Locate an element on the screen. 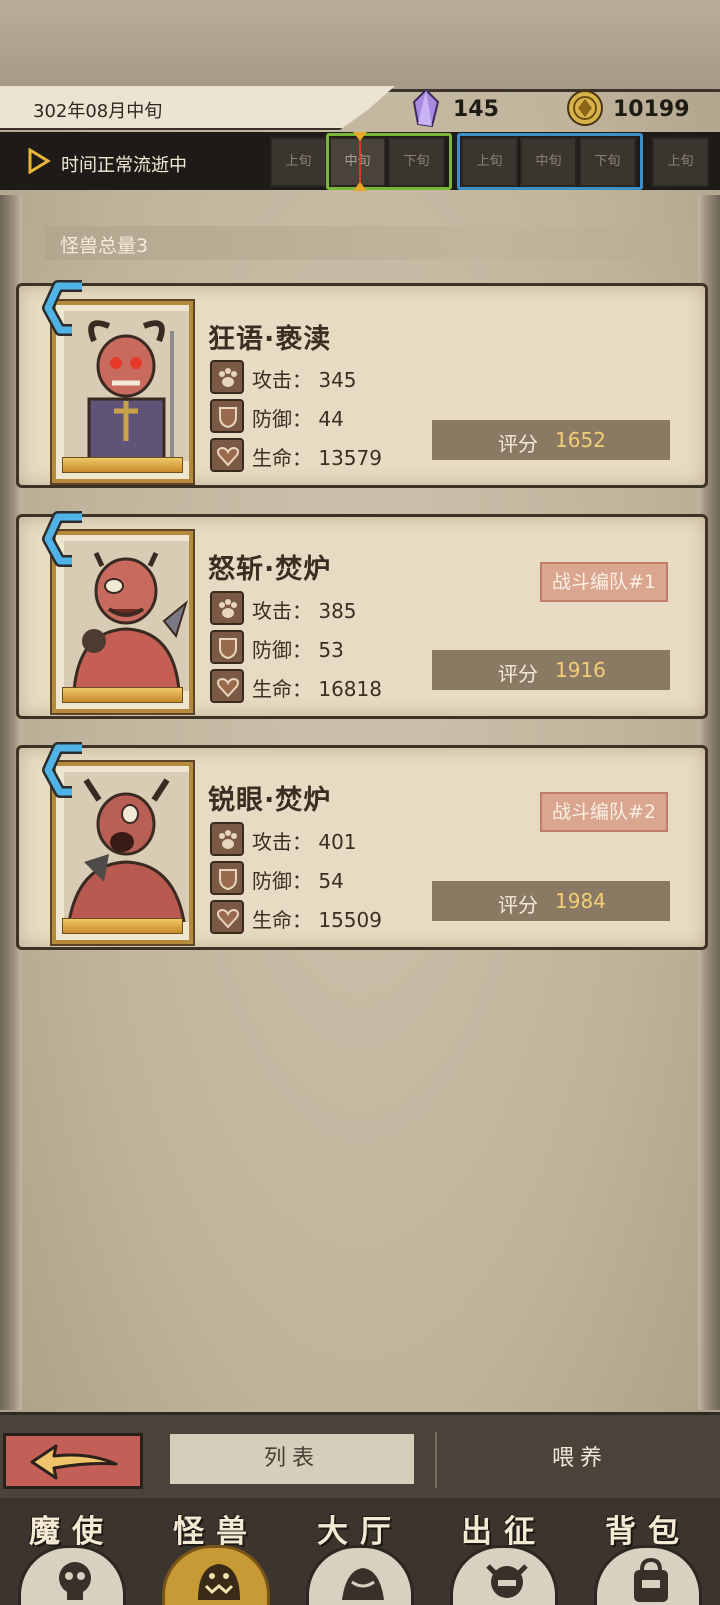 The height and width of the screenshot is (1605, 720). crystal-count: 145 is located at coordinates (476, 109).